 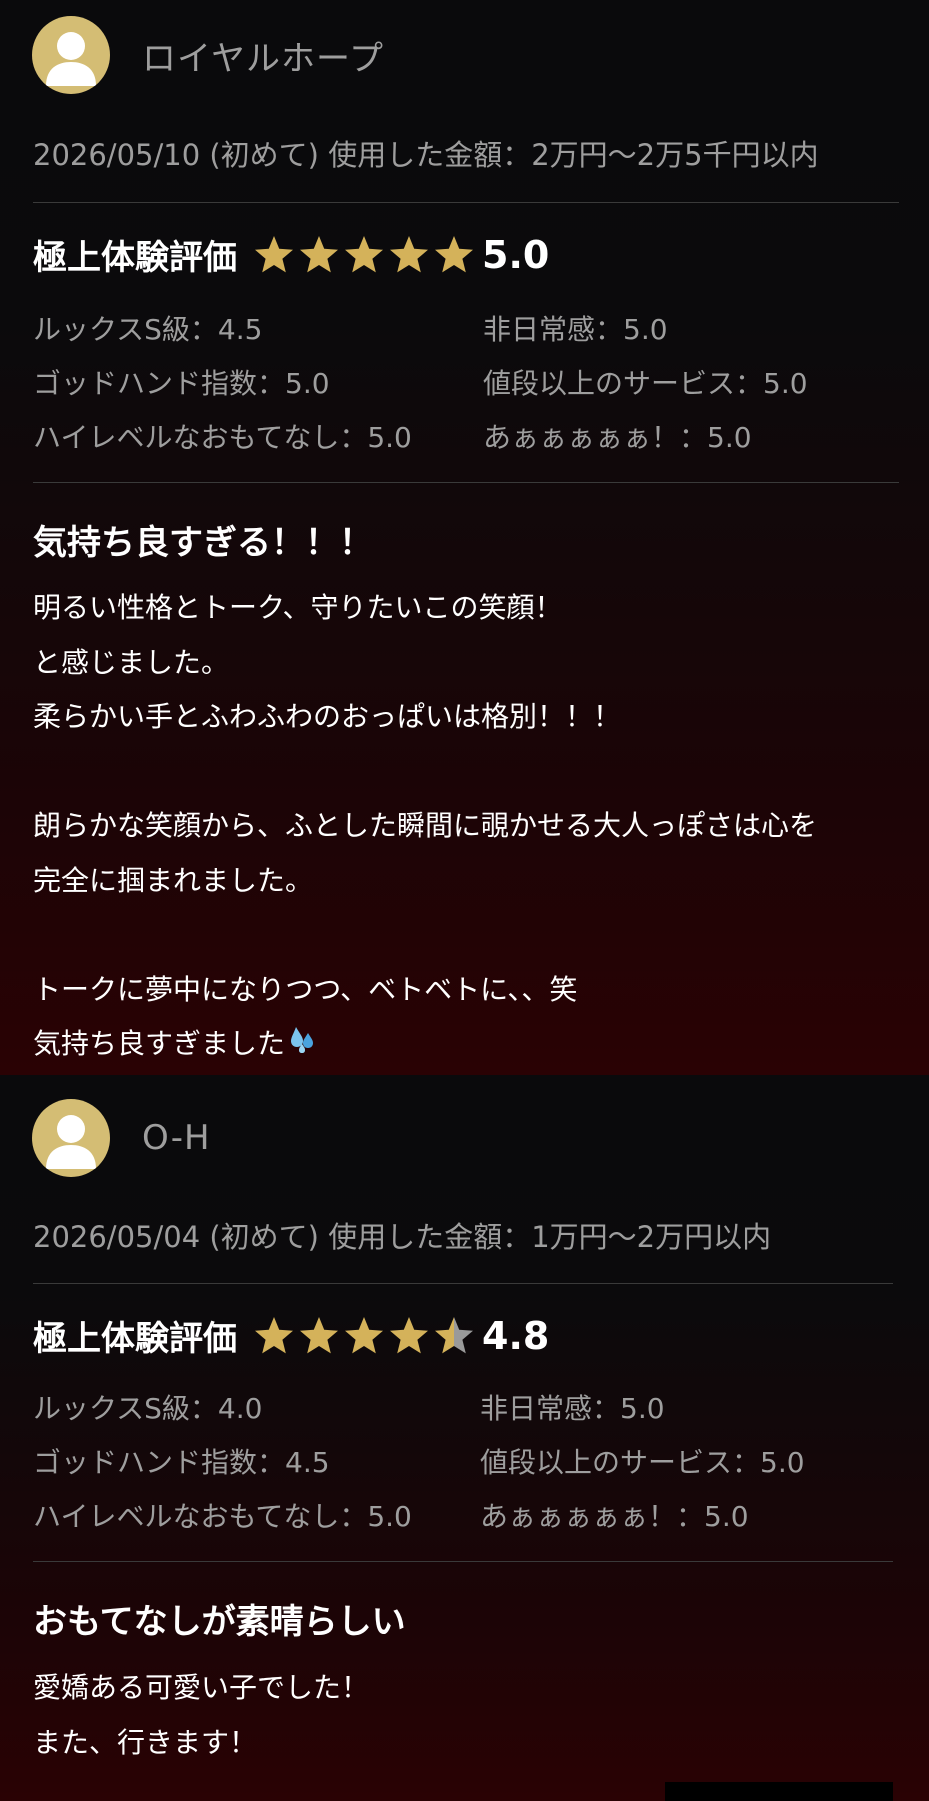 What do you see at coordinates (425, 825) in the screenshot?
I see `body-line: 朗らかな笑顔から、ふとした瞬間に覗かせる大人っぽさは心を` at bounding box center [425, 825].